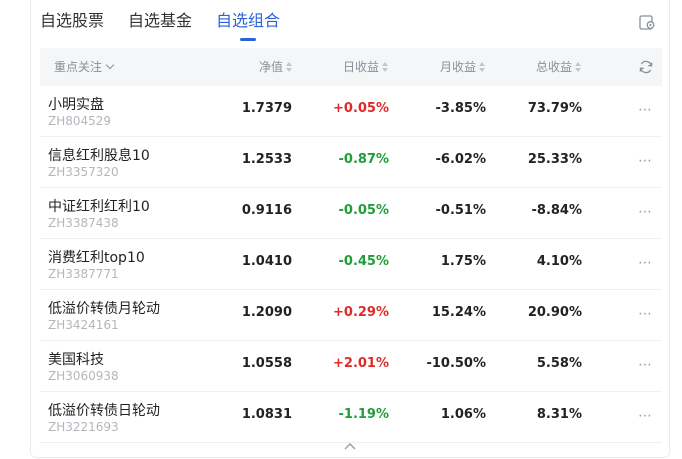  I want to click on nav-value: 1.2090, so click(266, 312).